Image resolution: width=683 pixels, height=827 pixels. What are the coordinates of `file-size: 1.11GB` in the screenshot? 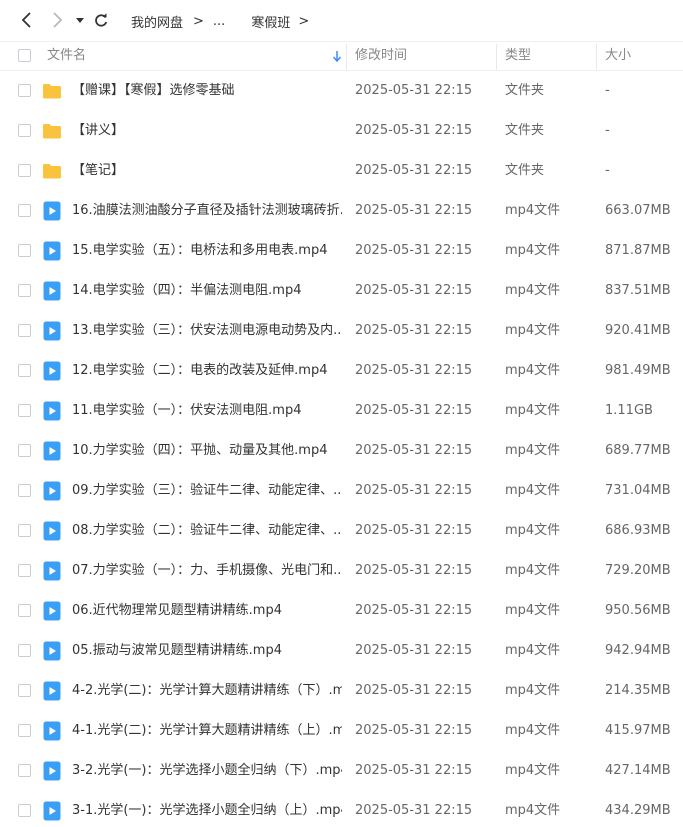 It's located at (629, 410).